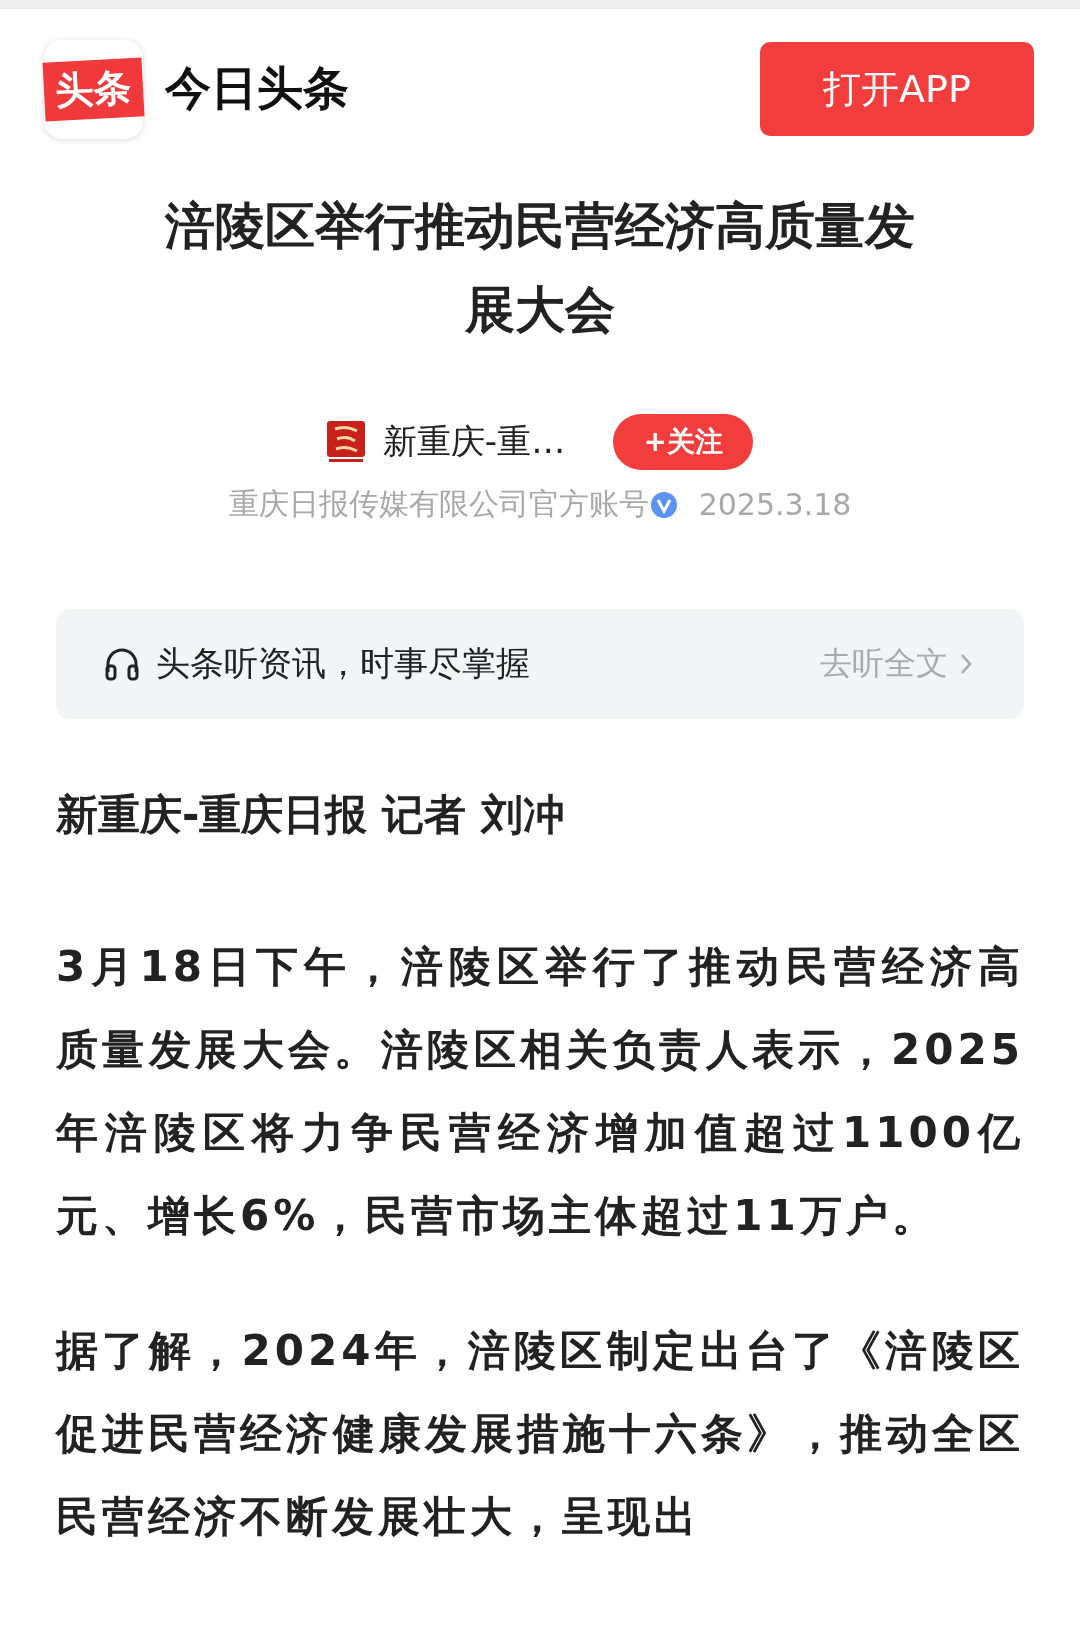 The width and height of the screenshot is (1080, 1637). I want to click on app-name: 今日头条, so click(257, 88).